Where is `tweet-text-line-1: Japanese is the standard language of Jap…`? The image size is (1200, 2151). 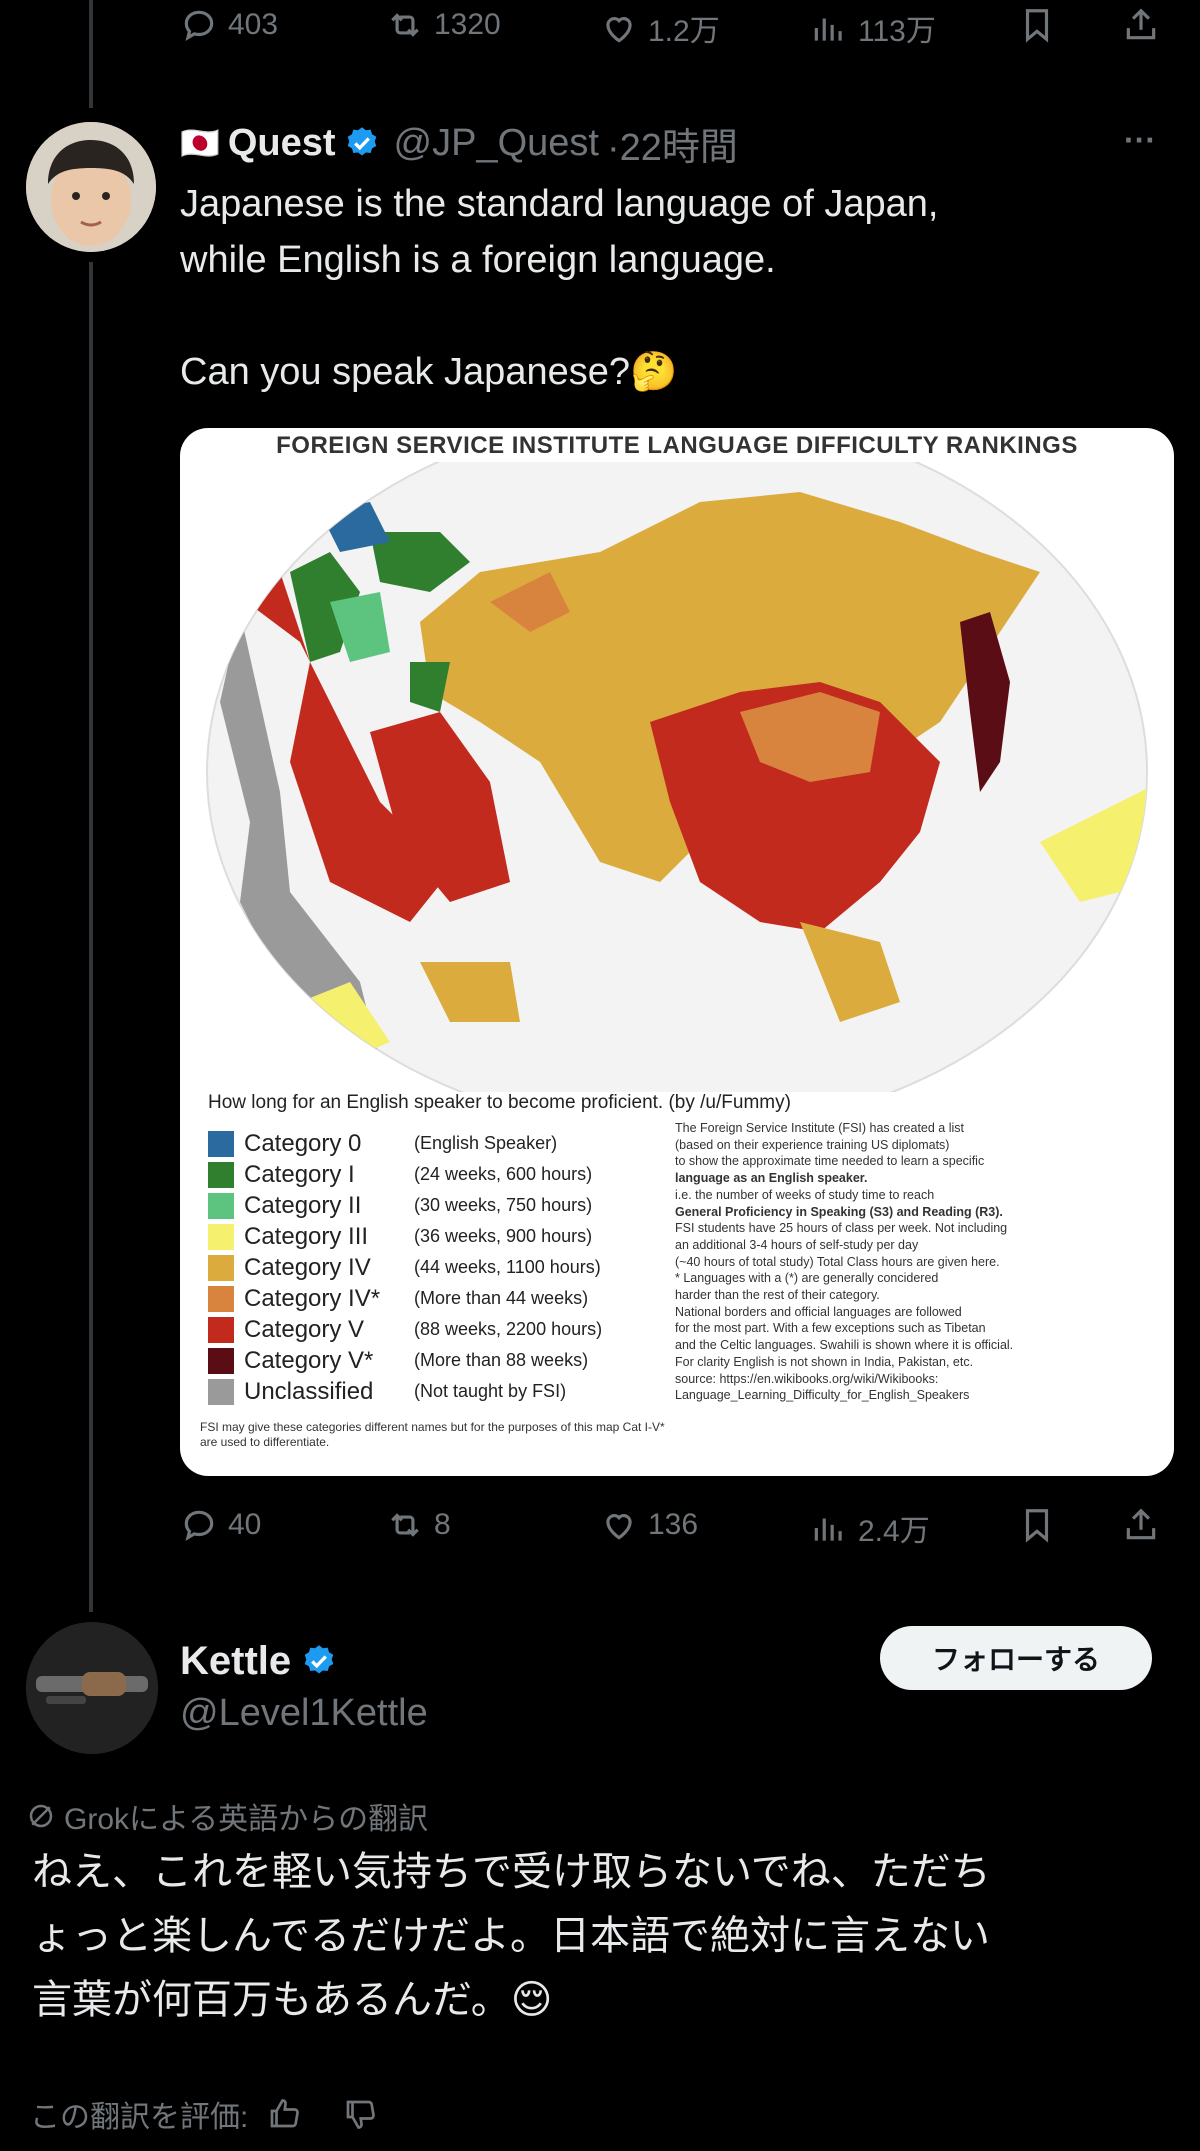 tweet-text-line-1: Japanese is the standard language of Jap… is located at coordinates (559, 204).